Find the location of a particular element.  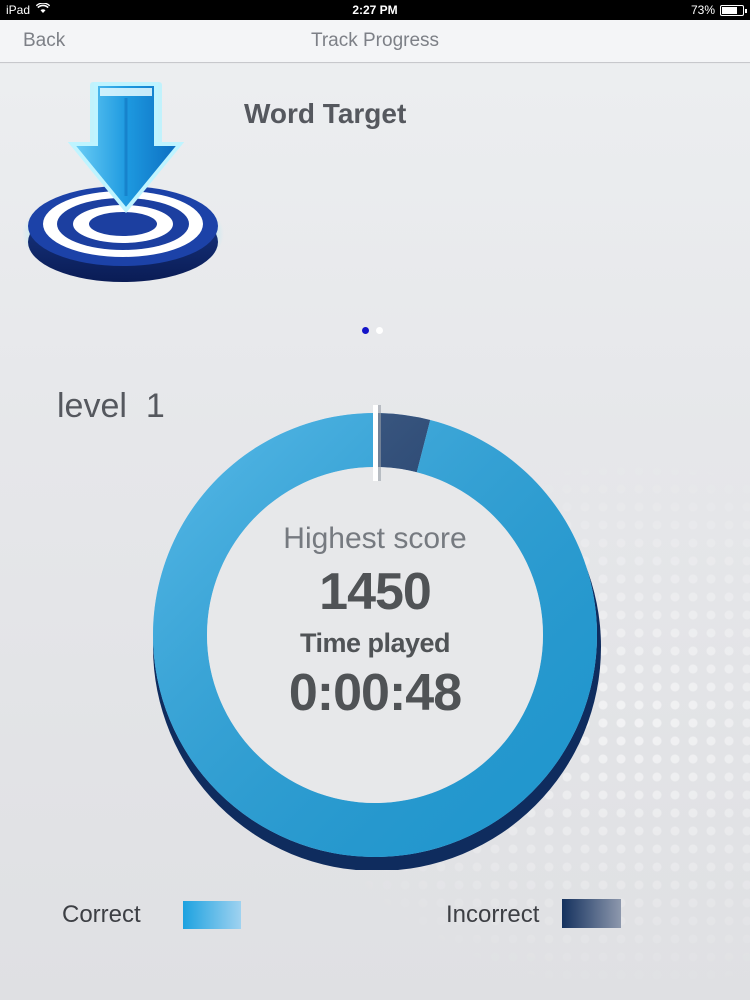

time-played-value: 0:00:48 is located at coordinates (375, 693).